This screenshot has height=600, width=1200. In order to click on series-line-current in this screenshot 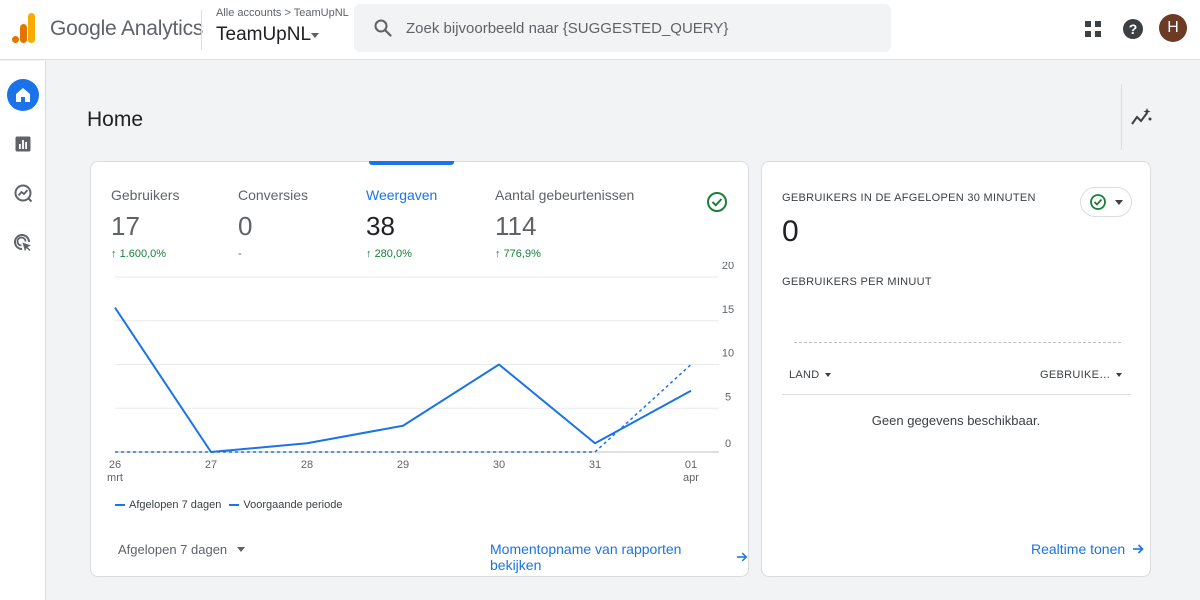, I will do `click(403, 380)`.